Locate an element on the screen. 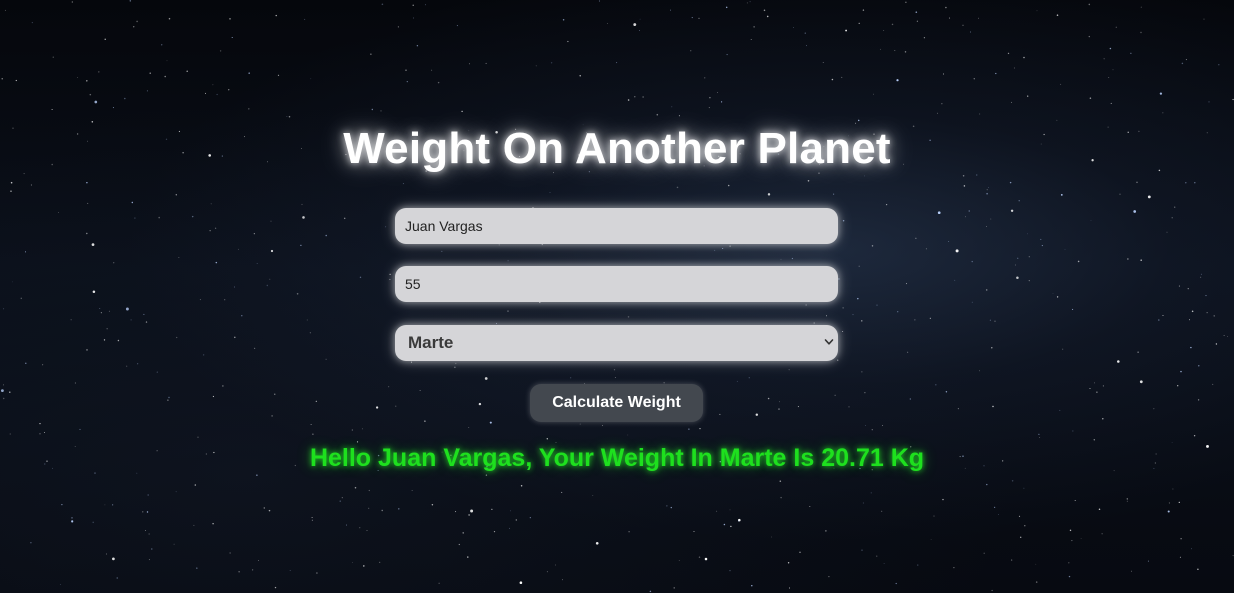 The image size is (1234, 593). weight-input is located at coordinates (616, 284).